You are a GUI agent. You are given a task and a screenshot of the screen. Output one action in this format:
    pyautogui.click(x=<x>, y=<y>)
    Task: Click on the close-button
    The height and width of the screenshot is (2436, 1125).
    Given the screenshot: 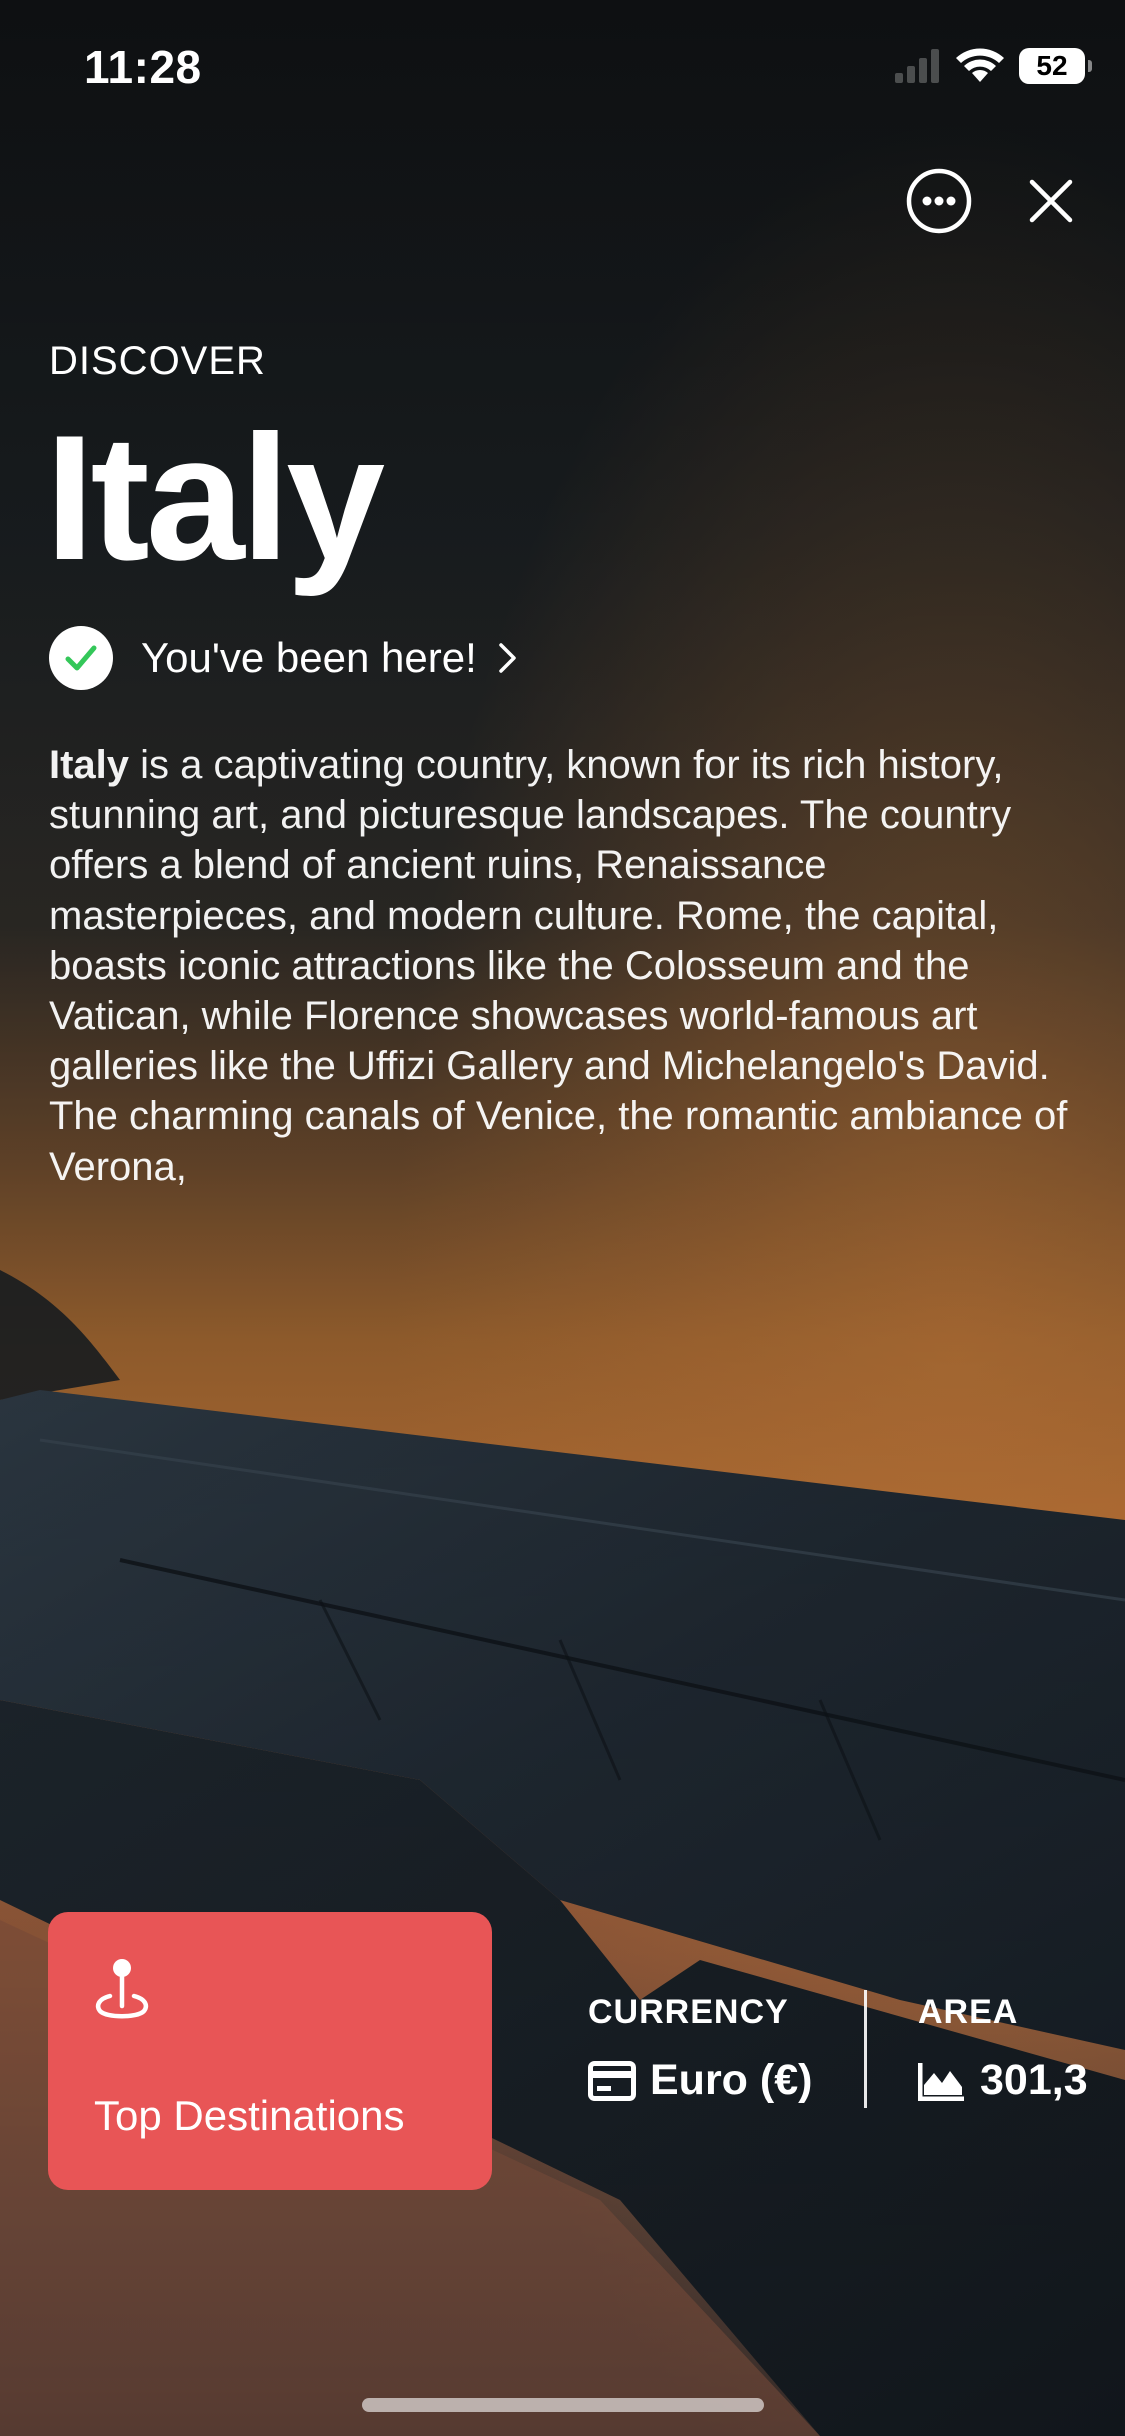 What is the action you would take?
    pyautogui.click(x=1051, y=201)
    